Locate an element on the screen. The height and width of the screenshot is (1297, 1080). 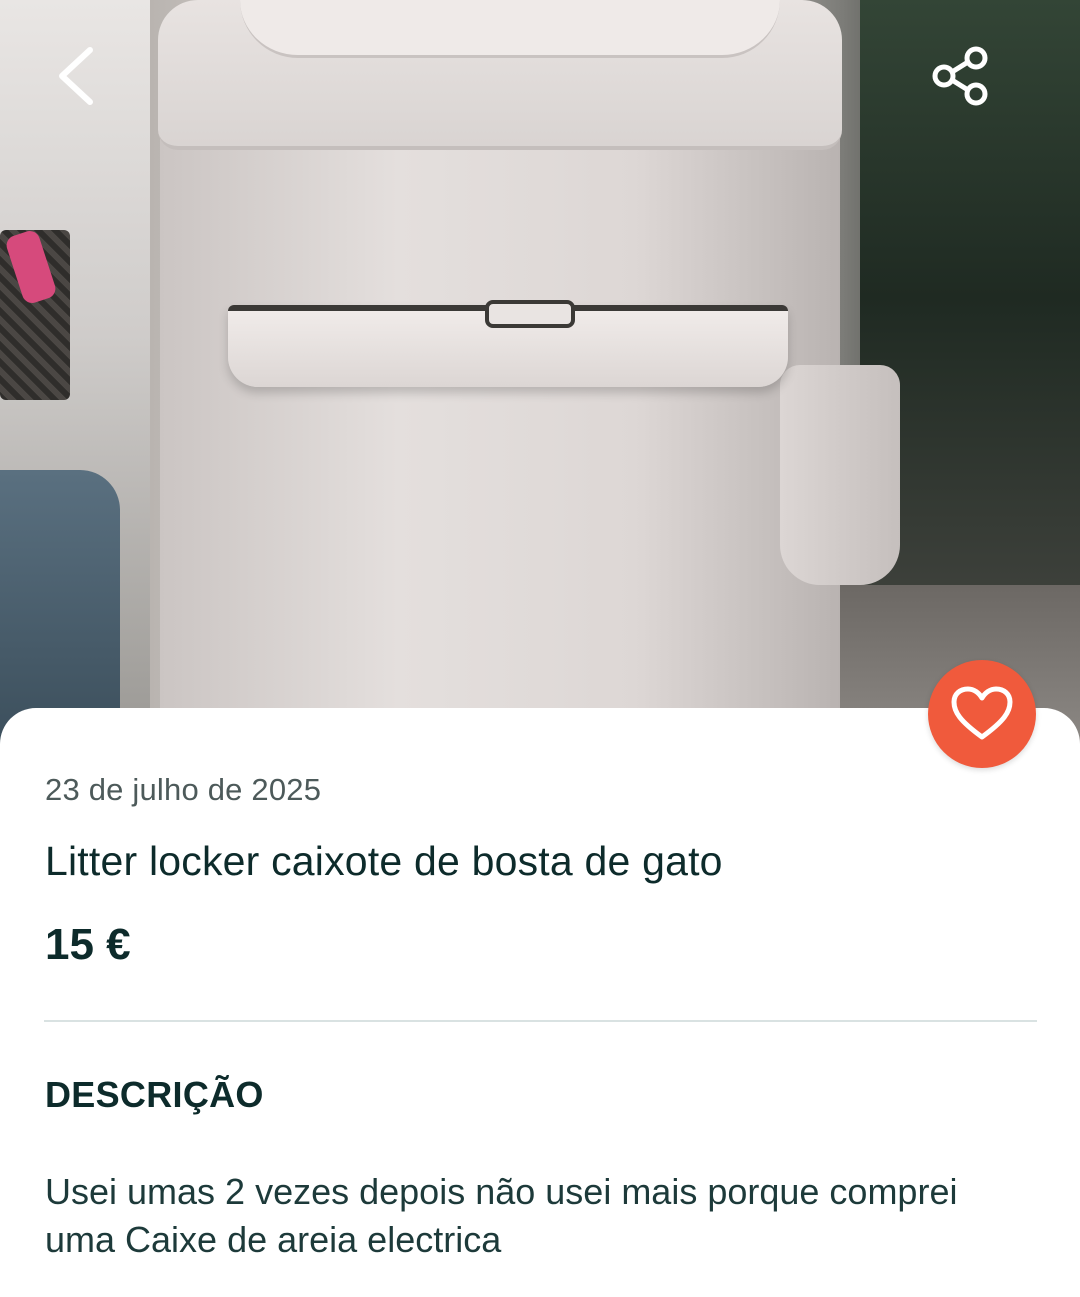
description-heading: DESCRIÇÃO is located at coordinates (154, 1094).